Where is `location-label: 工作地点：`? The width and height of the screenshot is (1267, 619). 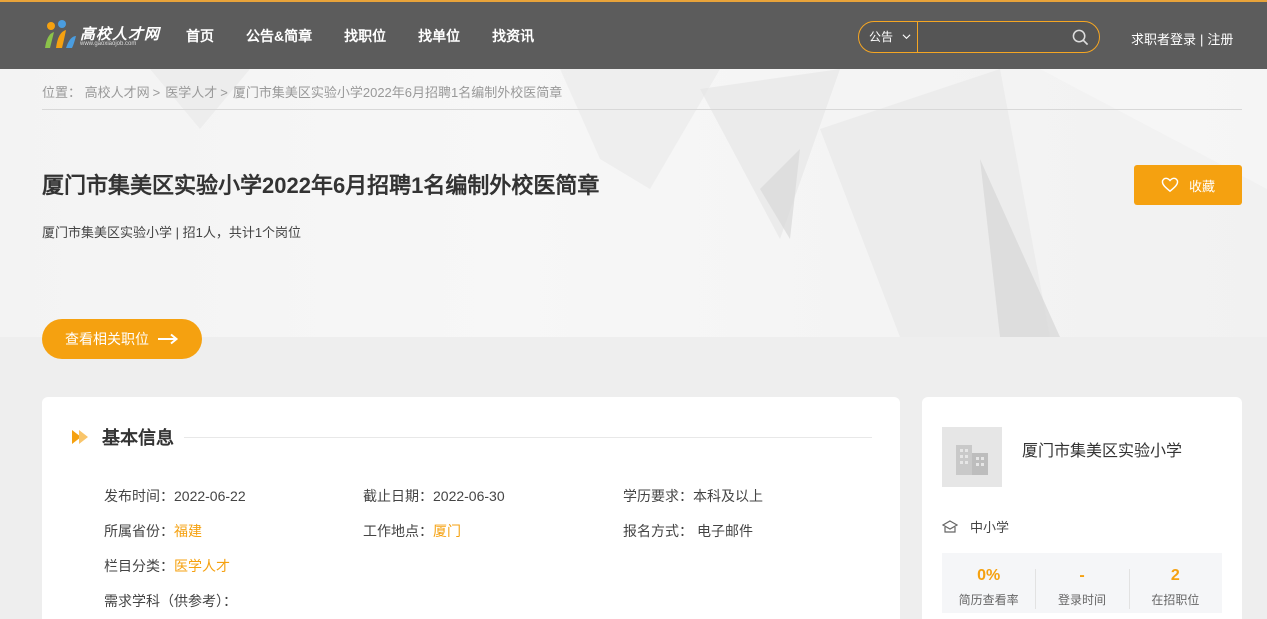 location-label: 工作地点： is located at coordinates (398, 531).